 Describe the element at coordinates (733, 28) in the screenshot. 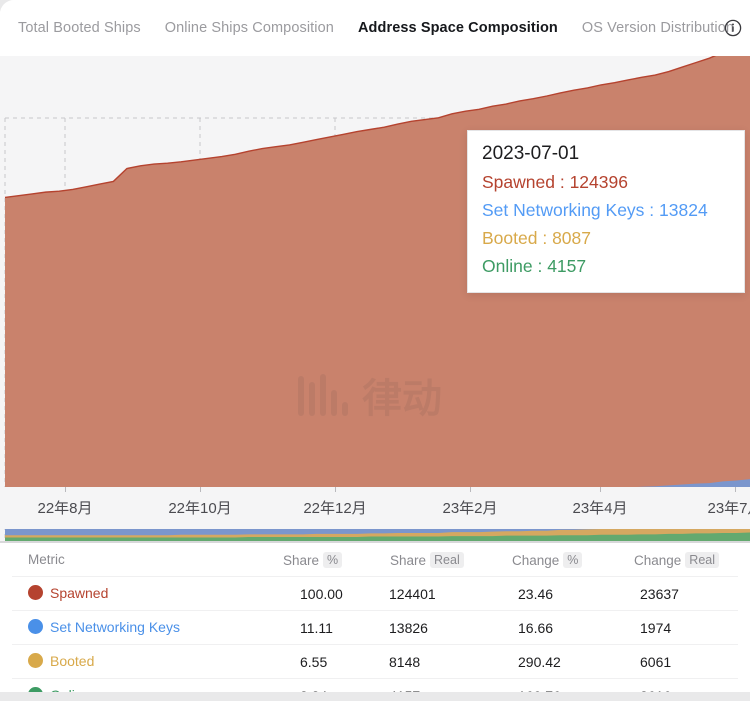

I see `info-circle-icon` at that location.